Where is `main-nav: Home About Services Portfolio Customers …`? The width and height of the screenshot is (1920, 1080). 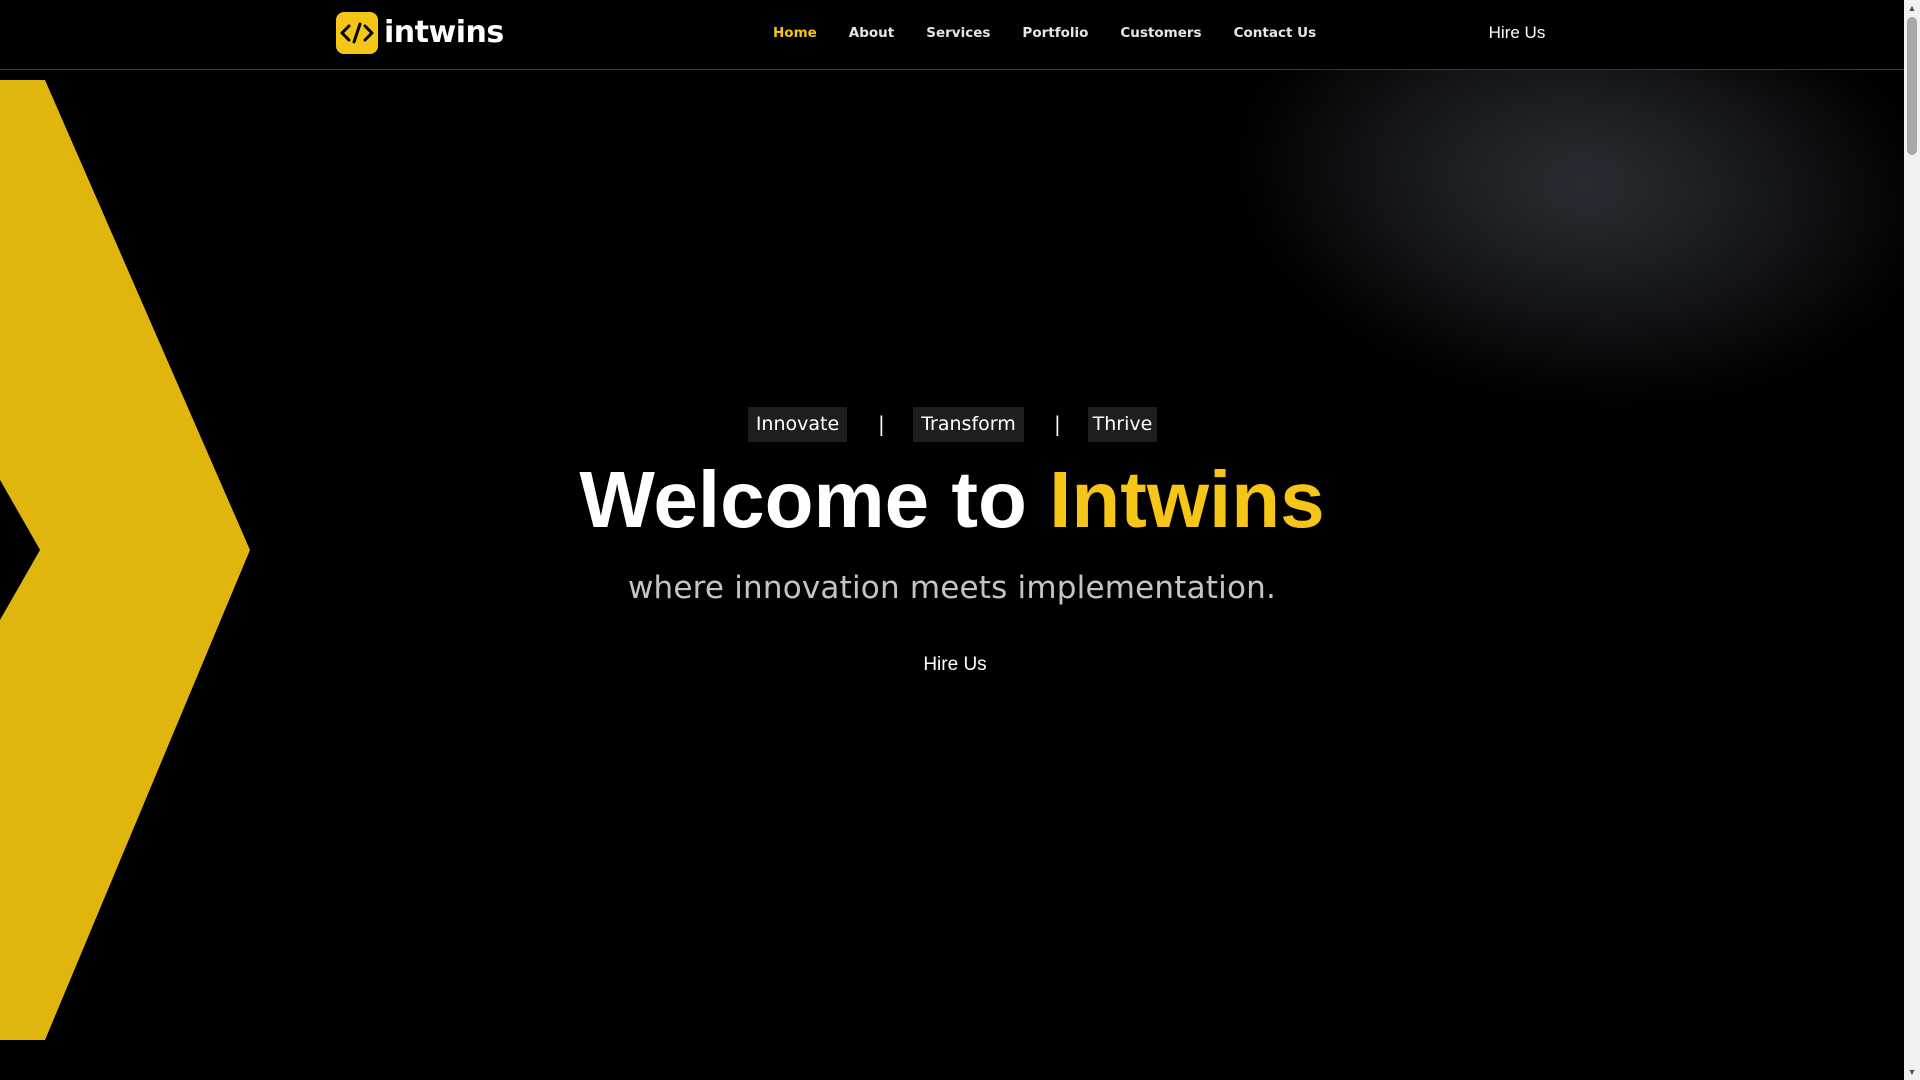 main-nav: Home About Services Portfolio Customers … is located at coordinates (1060, 33).